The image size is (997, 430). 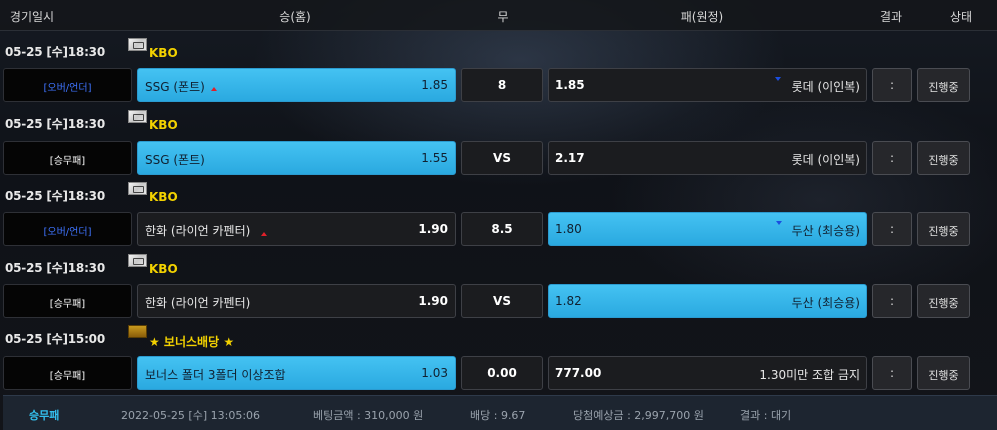 I want to click on draw-value: 0.00, so click(x=502, y=373).